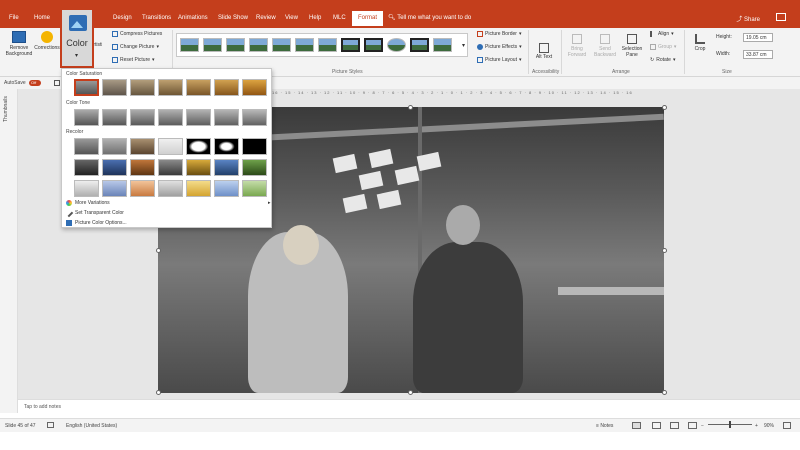  Describe the element at coordinates (122, 18) in the screenshot. I see `tab-design: Design` at that location.